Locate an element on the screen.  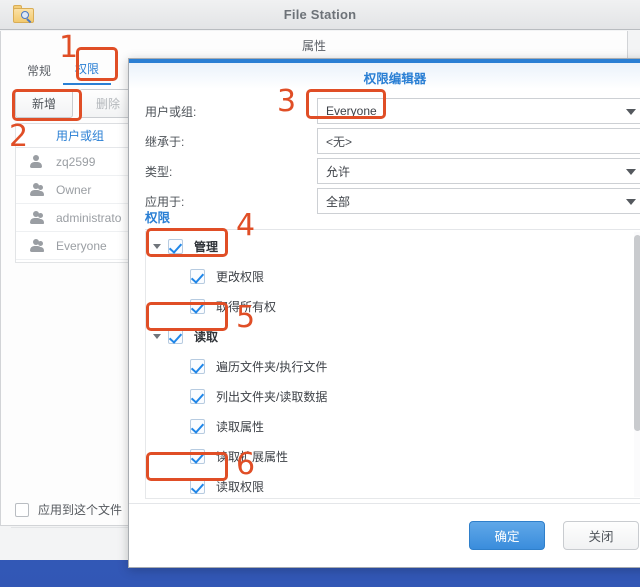
scrollbar-thumb is located at coordinates (637, 333).